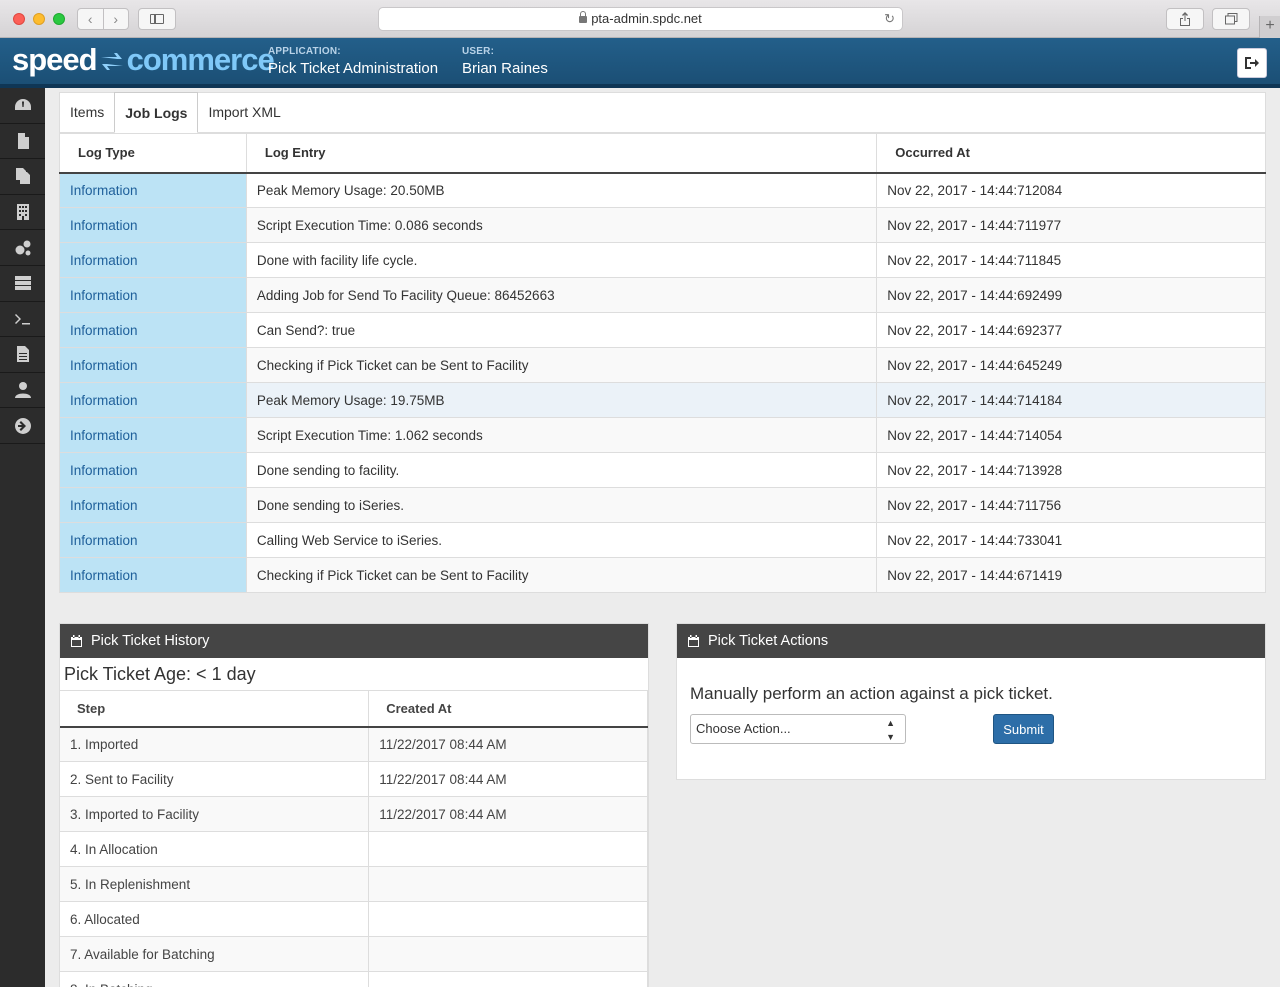  I want to click on nav-file, so click(22, 142).